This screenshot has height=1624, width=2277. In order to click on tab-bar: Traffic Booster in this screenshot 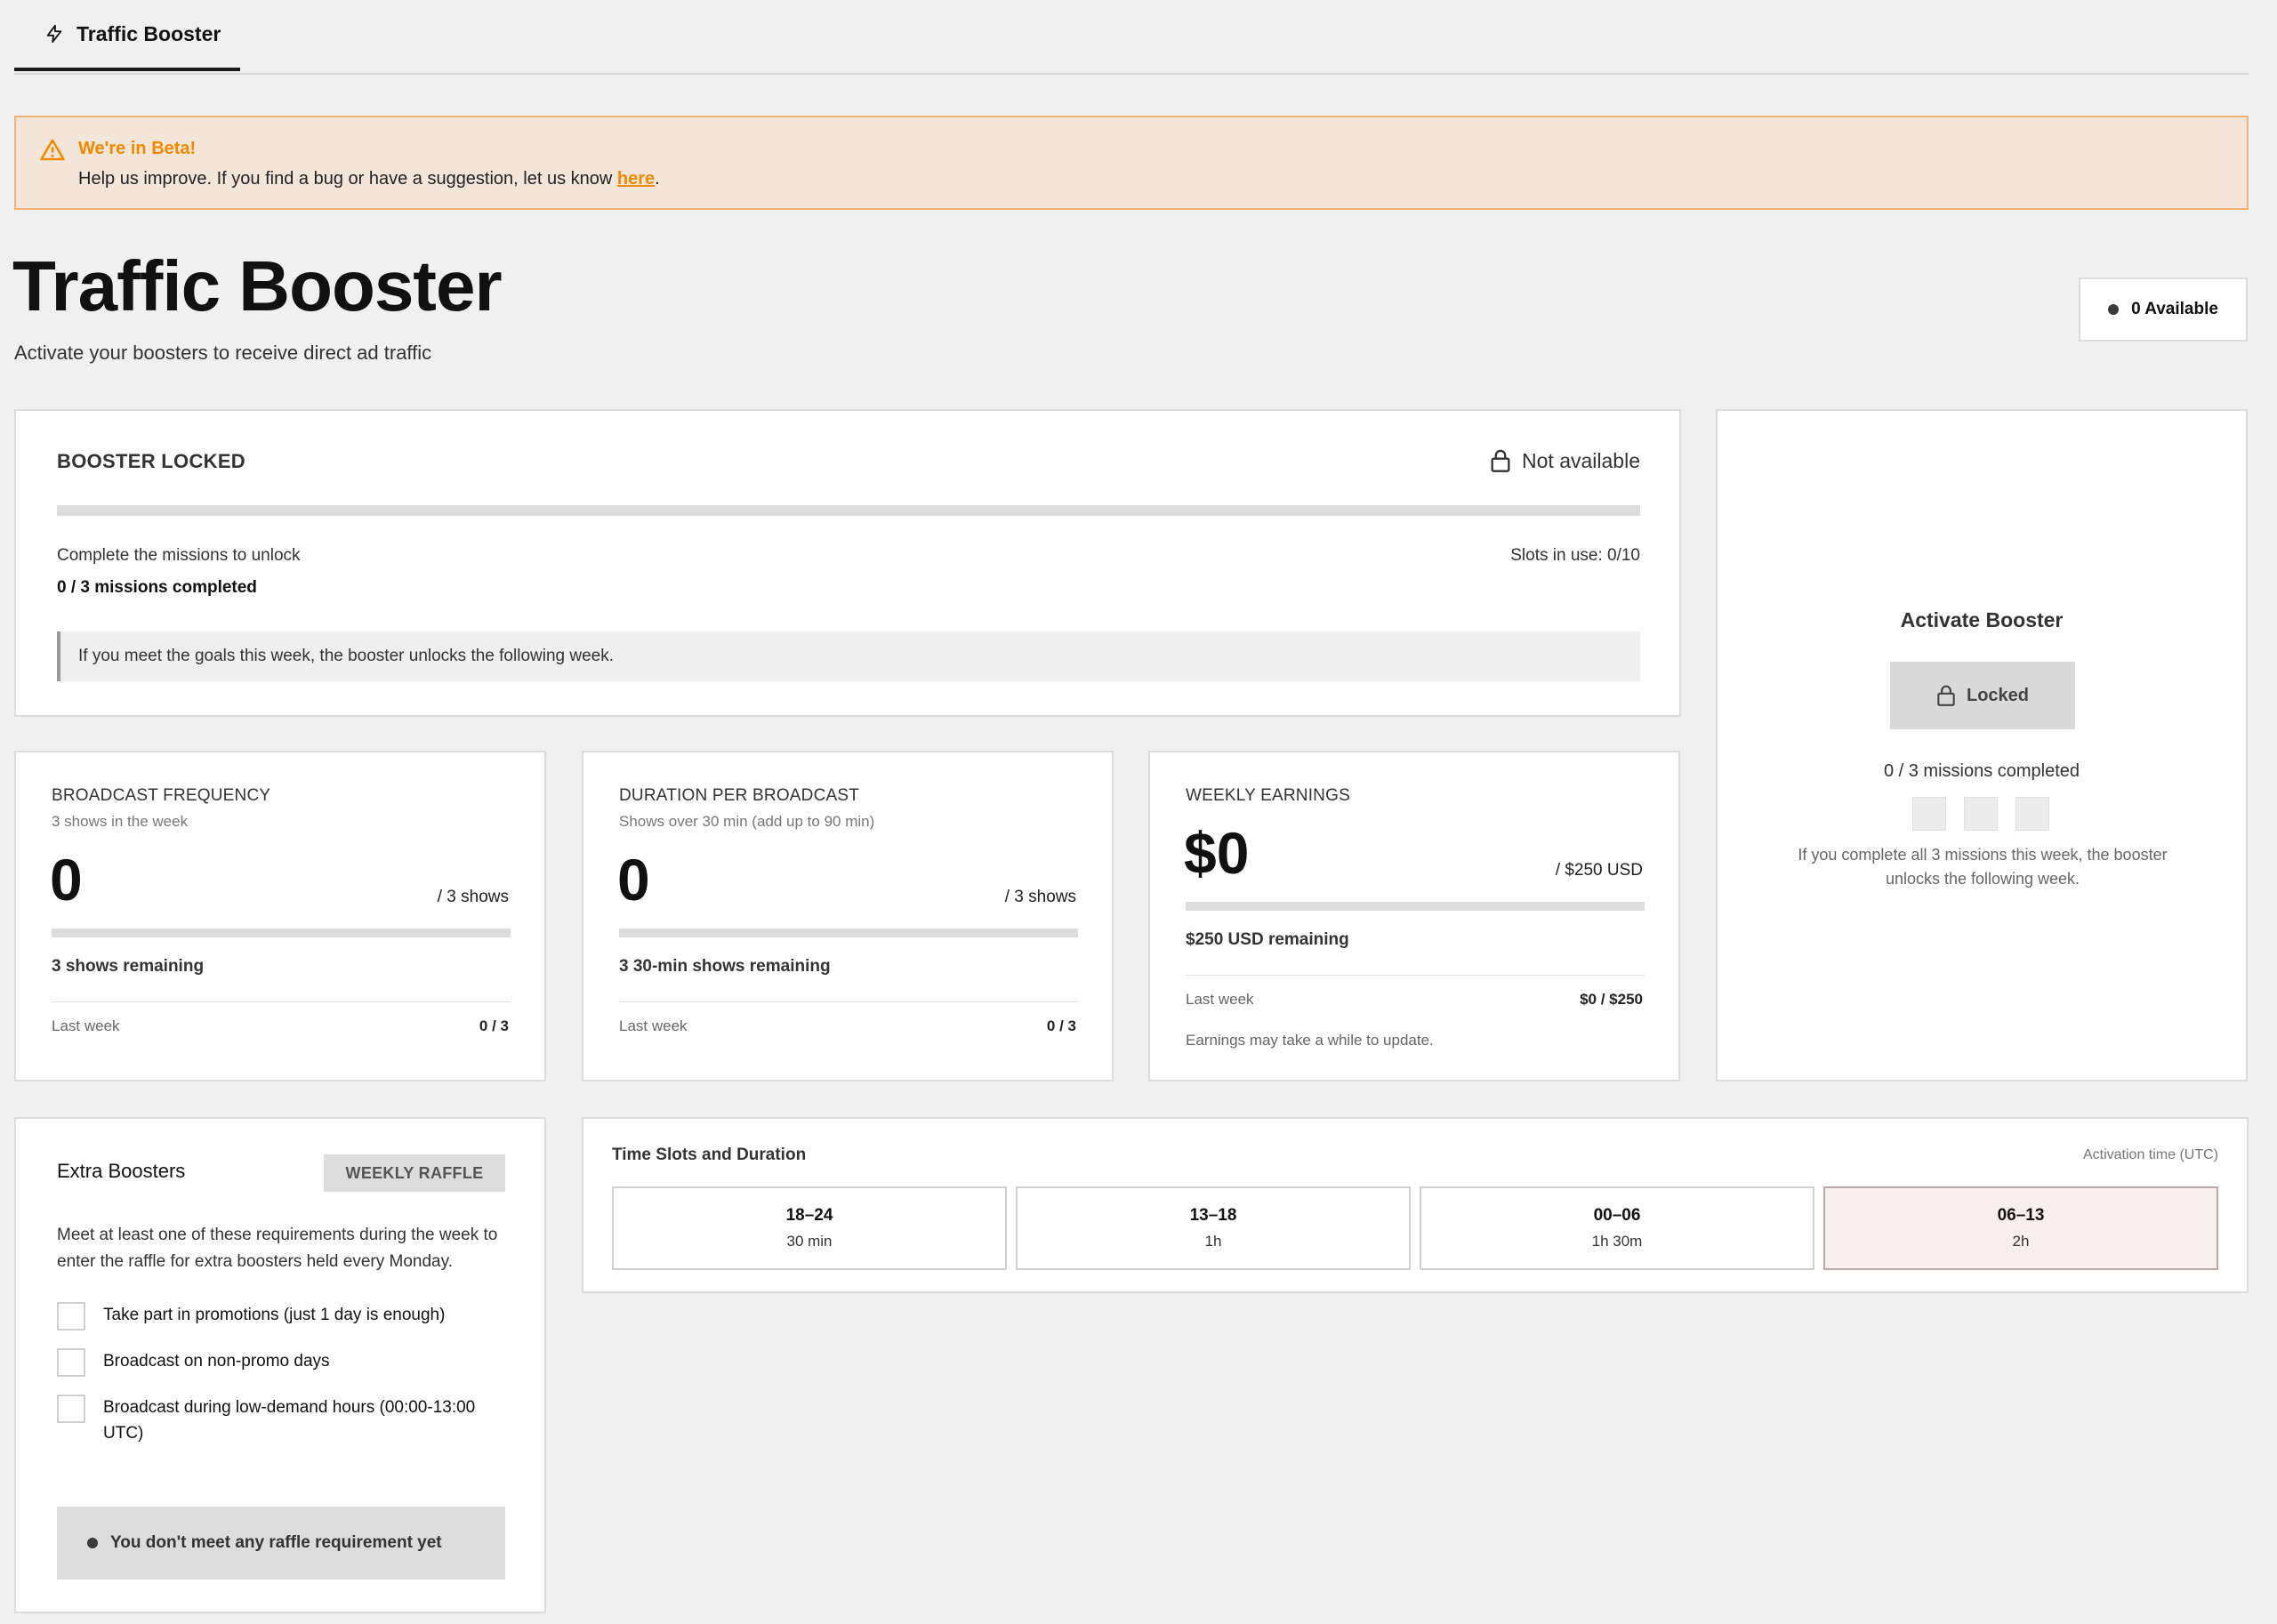, I will do `click(1131, 37)`.